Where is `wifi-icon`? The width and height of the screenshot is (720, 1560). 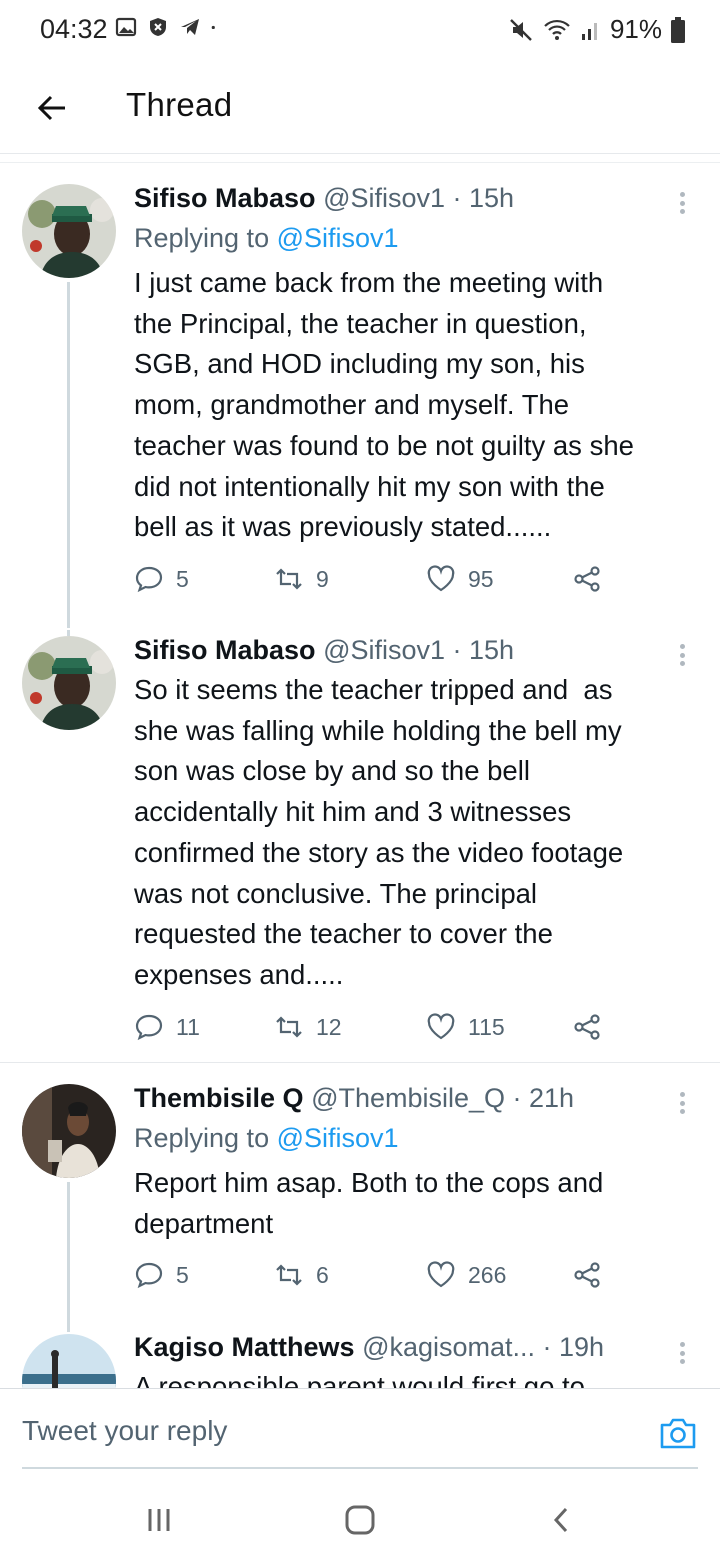 wifi-icon is located at coordinates (557, 29).